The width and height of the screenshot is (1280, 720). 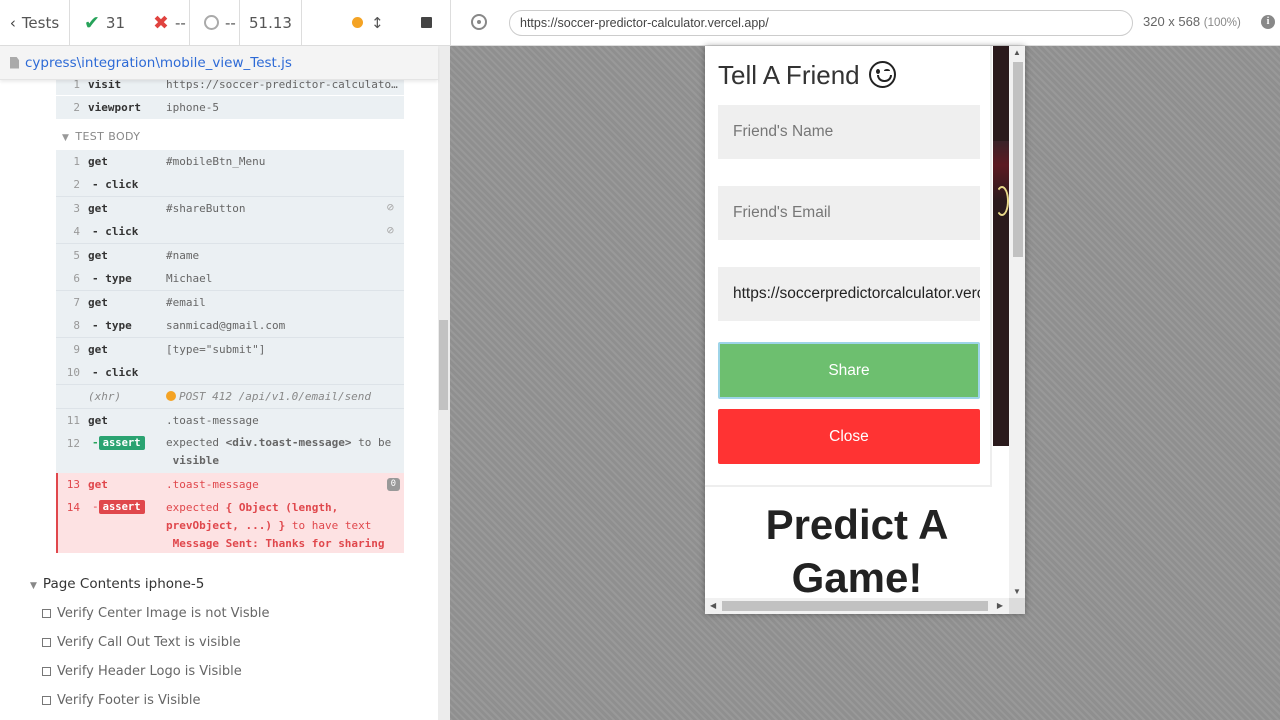 I want to click on auto-scroll-toggle-icon: ↕, so click(x=377, y=23).